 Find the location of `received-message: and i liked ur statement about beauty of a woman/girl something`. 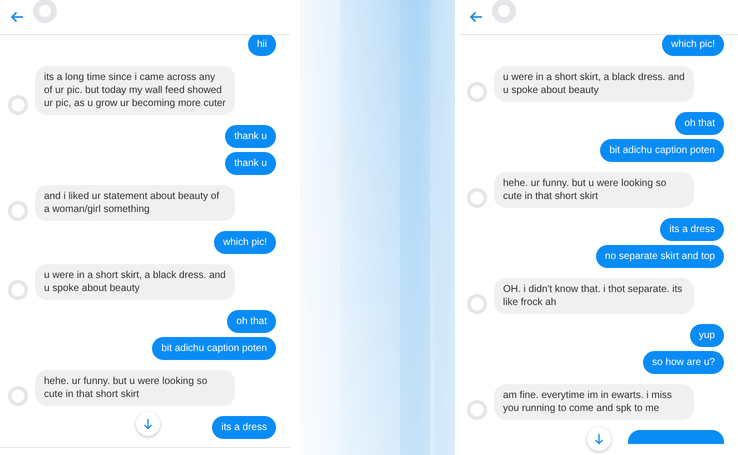

received-message: and i liked ur statement about beauty of a woman/girl something is located at coordinates (135, 203).